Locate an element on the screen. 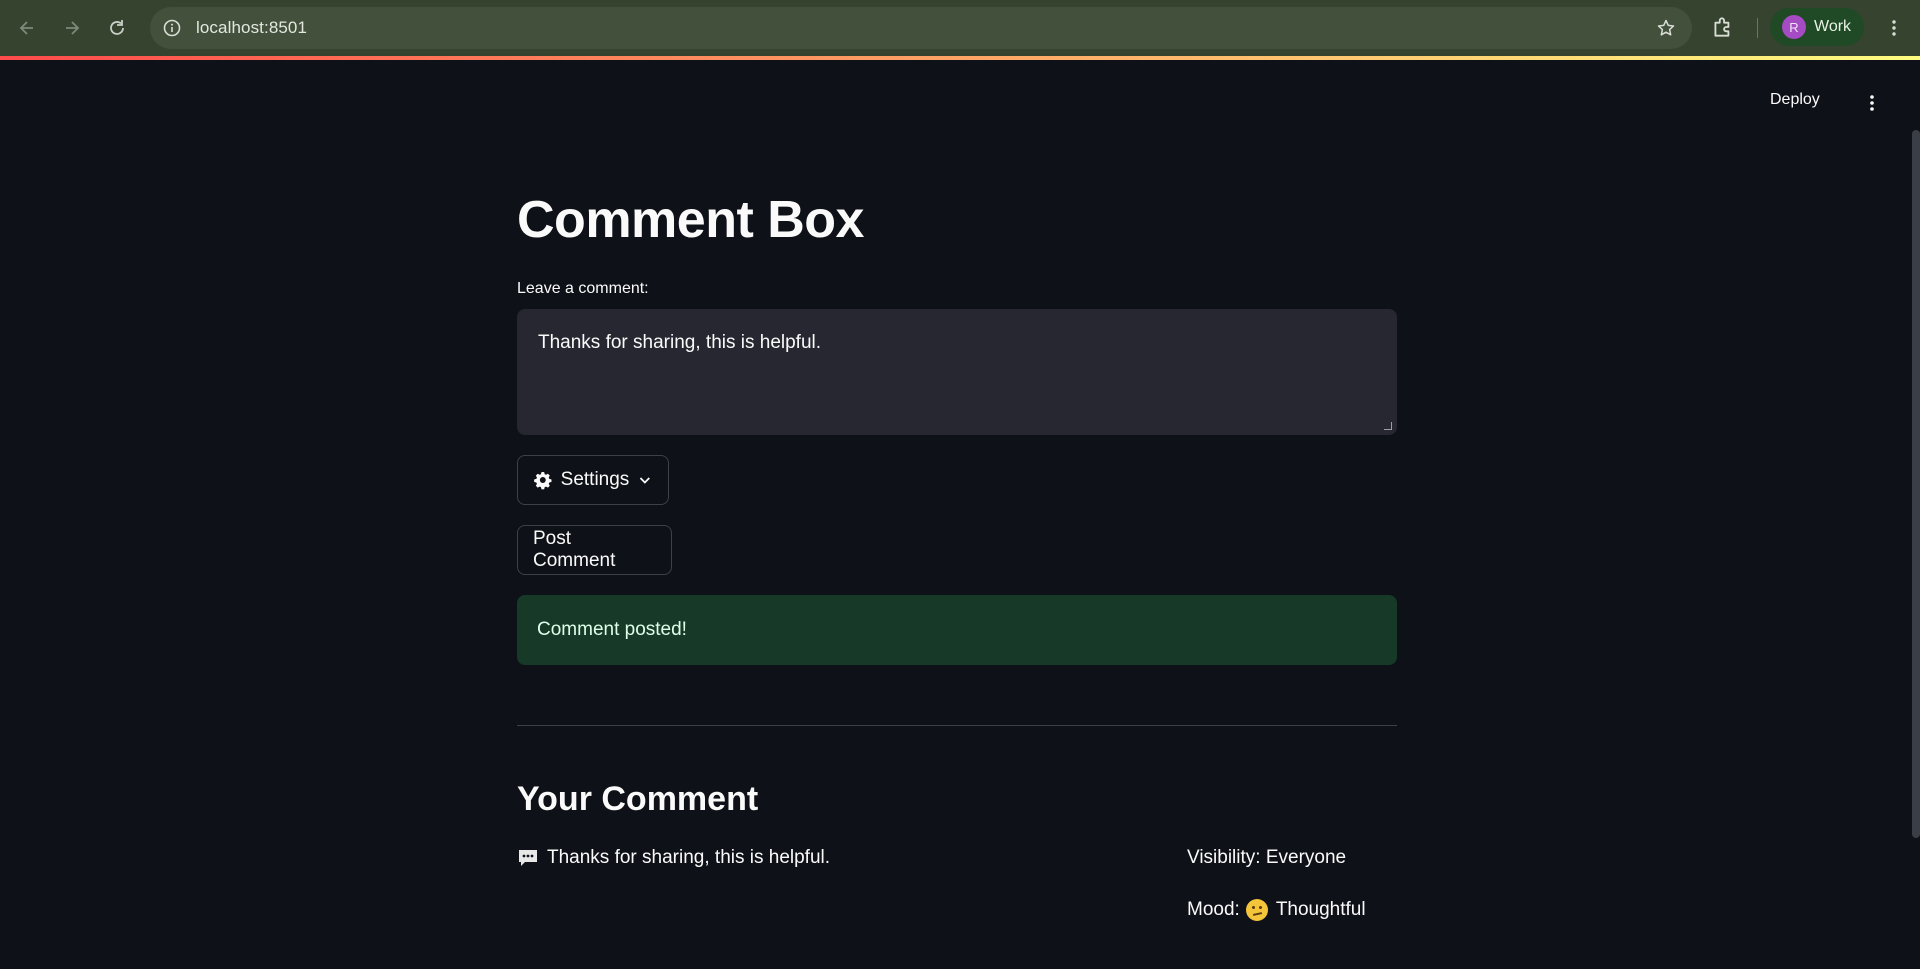 This screenshot has width=1920, height=969. deploy-button: Deploy is located at coordinates (1795, 103).